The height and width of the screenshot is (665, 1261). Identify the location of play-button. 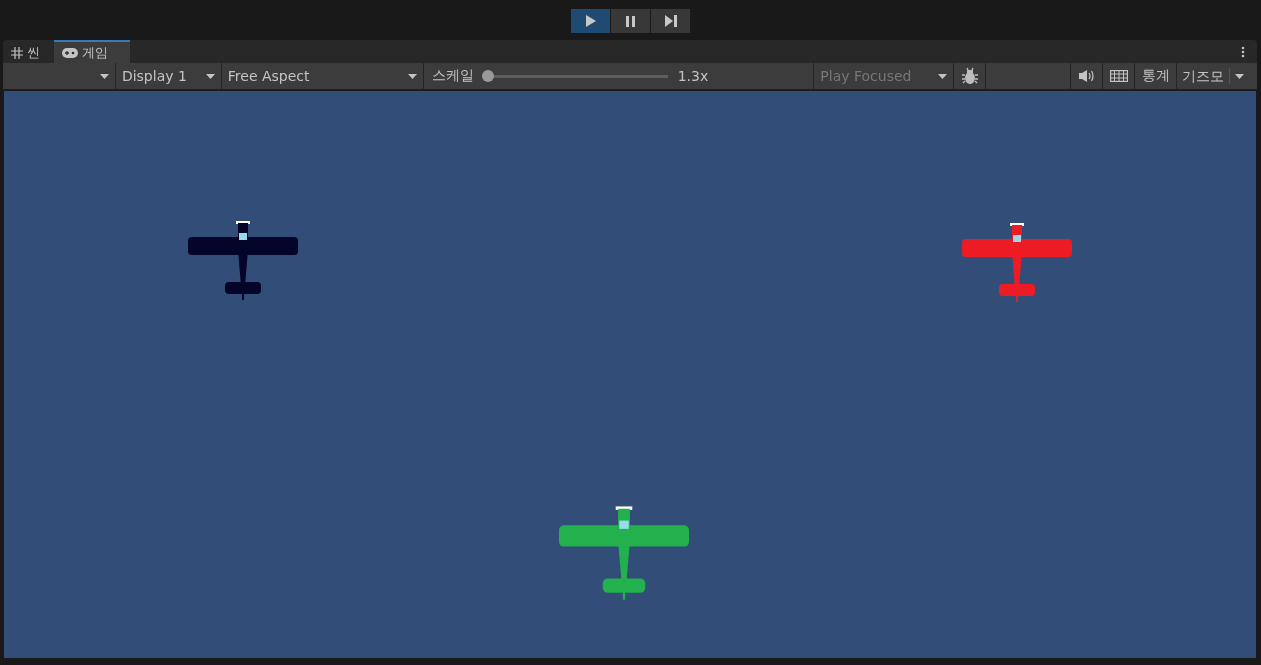
(590, 21).